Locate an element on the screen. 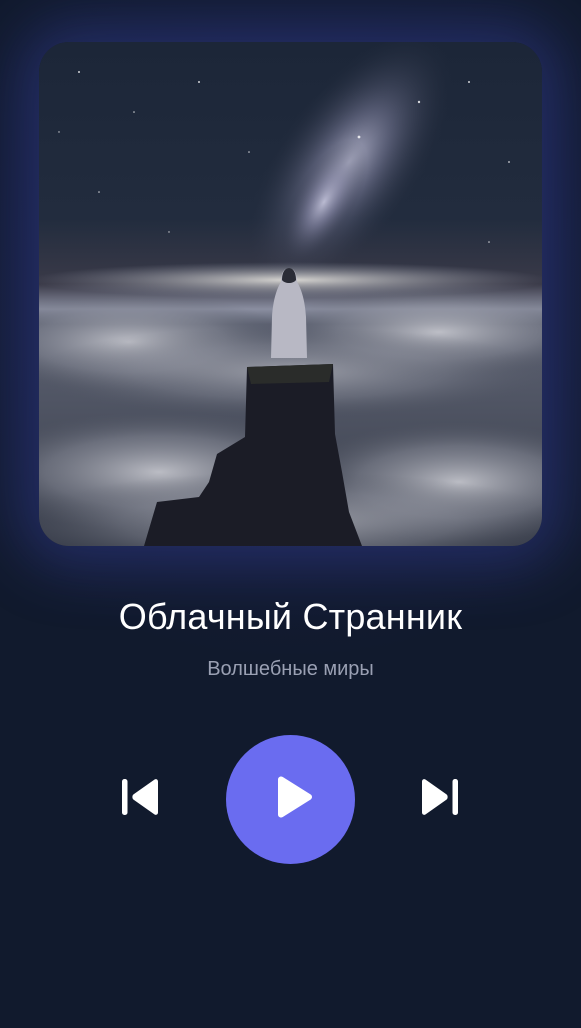 The image size is (581, 1028). play-icon is located at coordinates (294, 799).